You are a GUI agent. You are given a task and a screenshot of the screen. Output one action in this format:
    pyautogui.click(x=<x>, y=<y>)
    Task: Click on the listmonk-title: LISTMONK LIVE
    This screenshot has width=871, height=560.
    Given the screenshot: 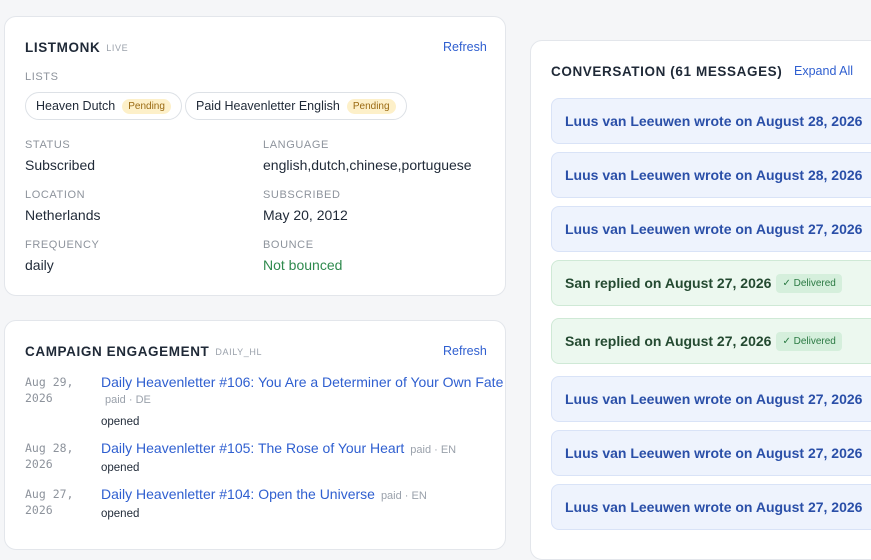 What is the action you would take?
    pyautogui.click(x=76, y=47)
    